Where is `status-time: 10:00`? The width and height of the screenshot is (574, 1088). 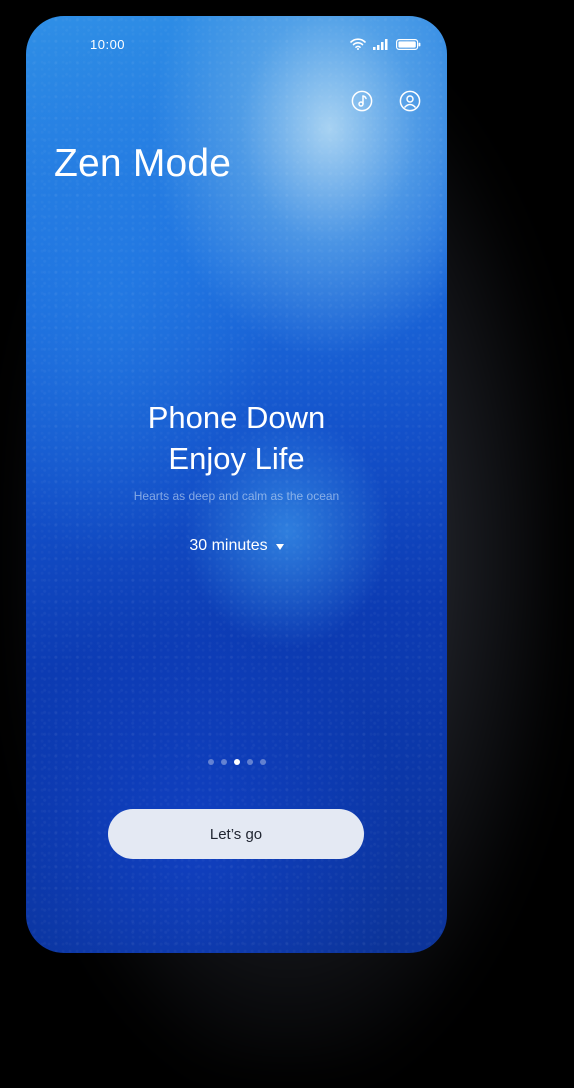
status-time: 10:00 is located at coordinates (108, 44).